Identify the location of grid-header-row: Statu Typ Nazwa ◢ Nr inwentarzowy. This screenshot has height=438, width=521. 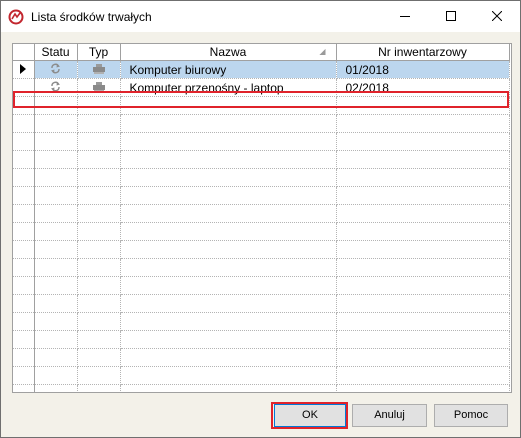
(261, 52).